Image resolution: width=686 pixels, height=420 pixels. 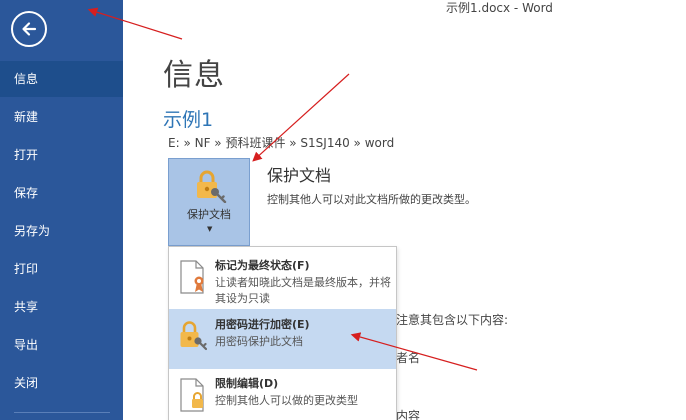 What do you see at coordinates (286, 400) in the screenshot?
I see `restrict-editing-desc: 控制其他人可以做的更改类型` at bounding box center [286, 400].